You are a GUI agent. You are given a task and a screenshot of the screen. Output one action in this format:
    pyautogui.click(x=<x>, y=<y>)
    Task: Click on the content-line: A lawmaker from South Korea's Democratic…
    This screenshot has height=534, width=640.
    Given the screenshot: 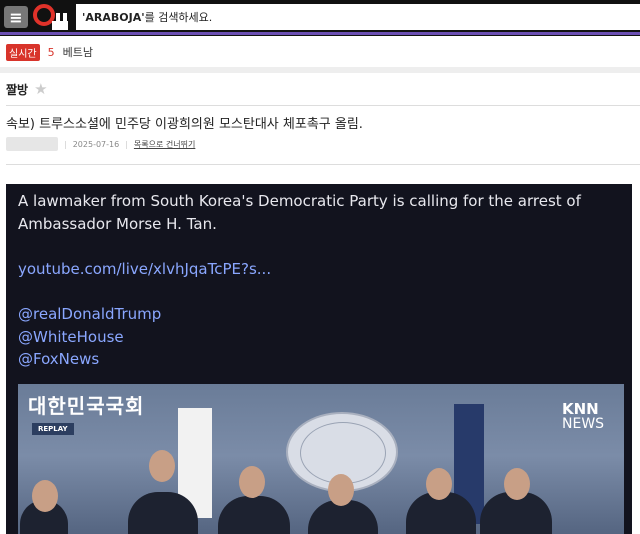 What is the action you would take?
    pyautogui.click(x=299, y=201)
    